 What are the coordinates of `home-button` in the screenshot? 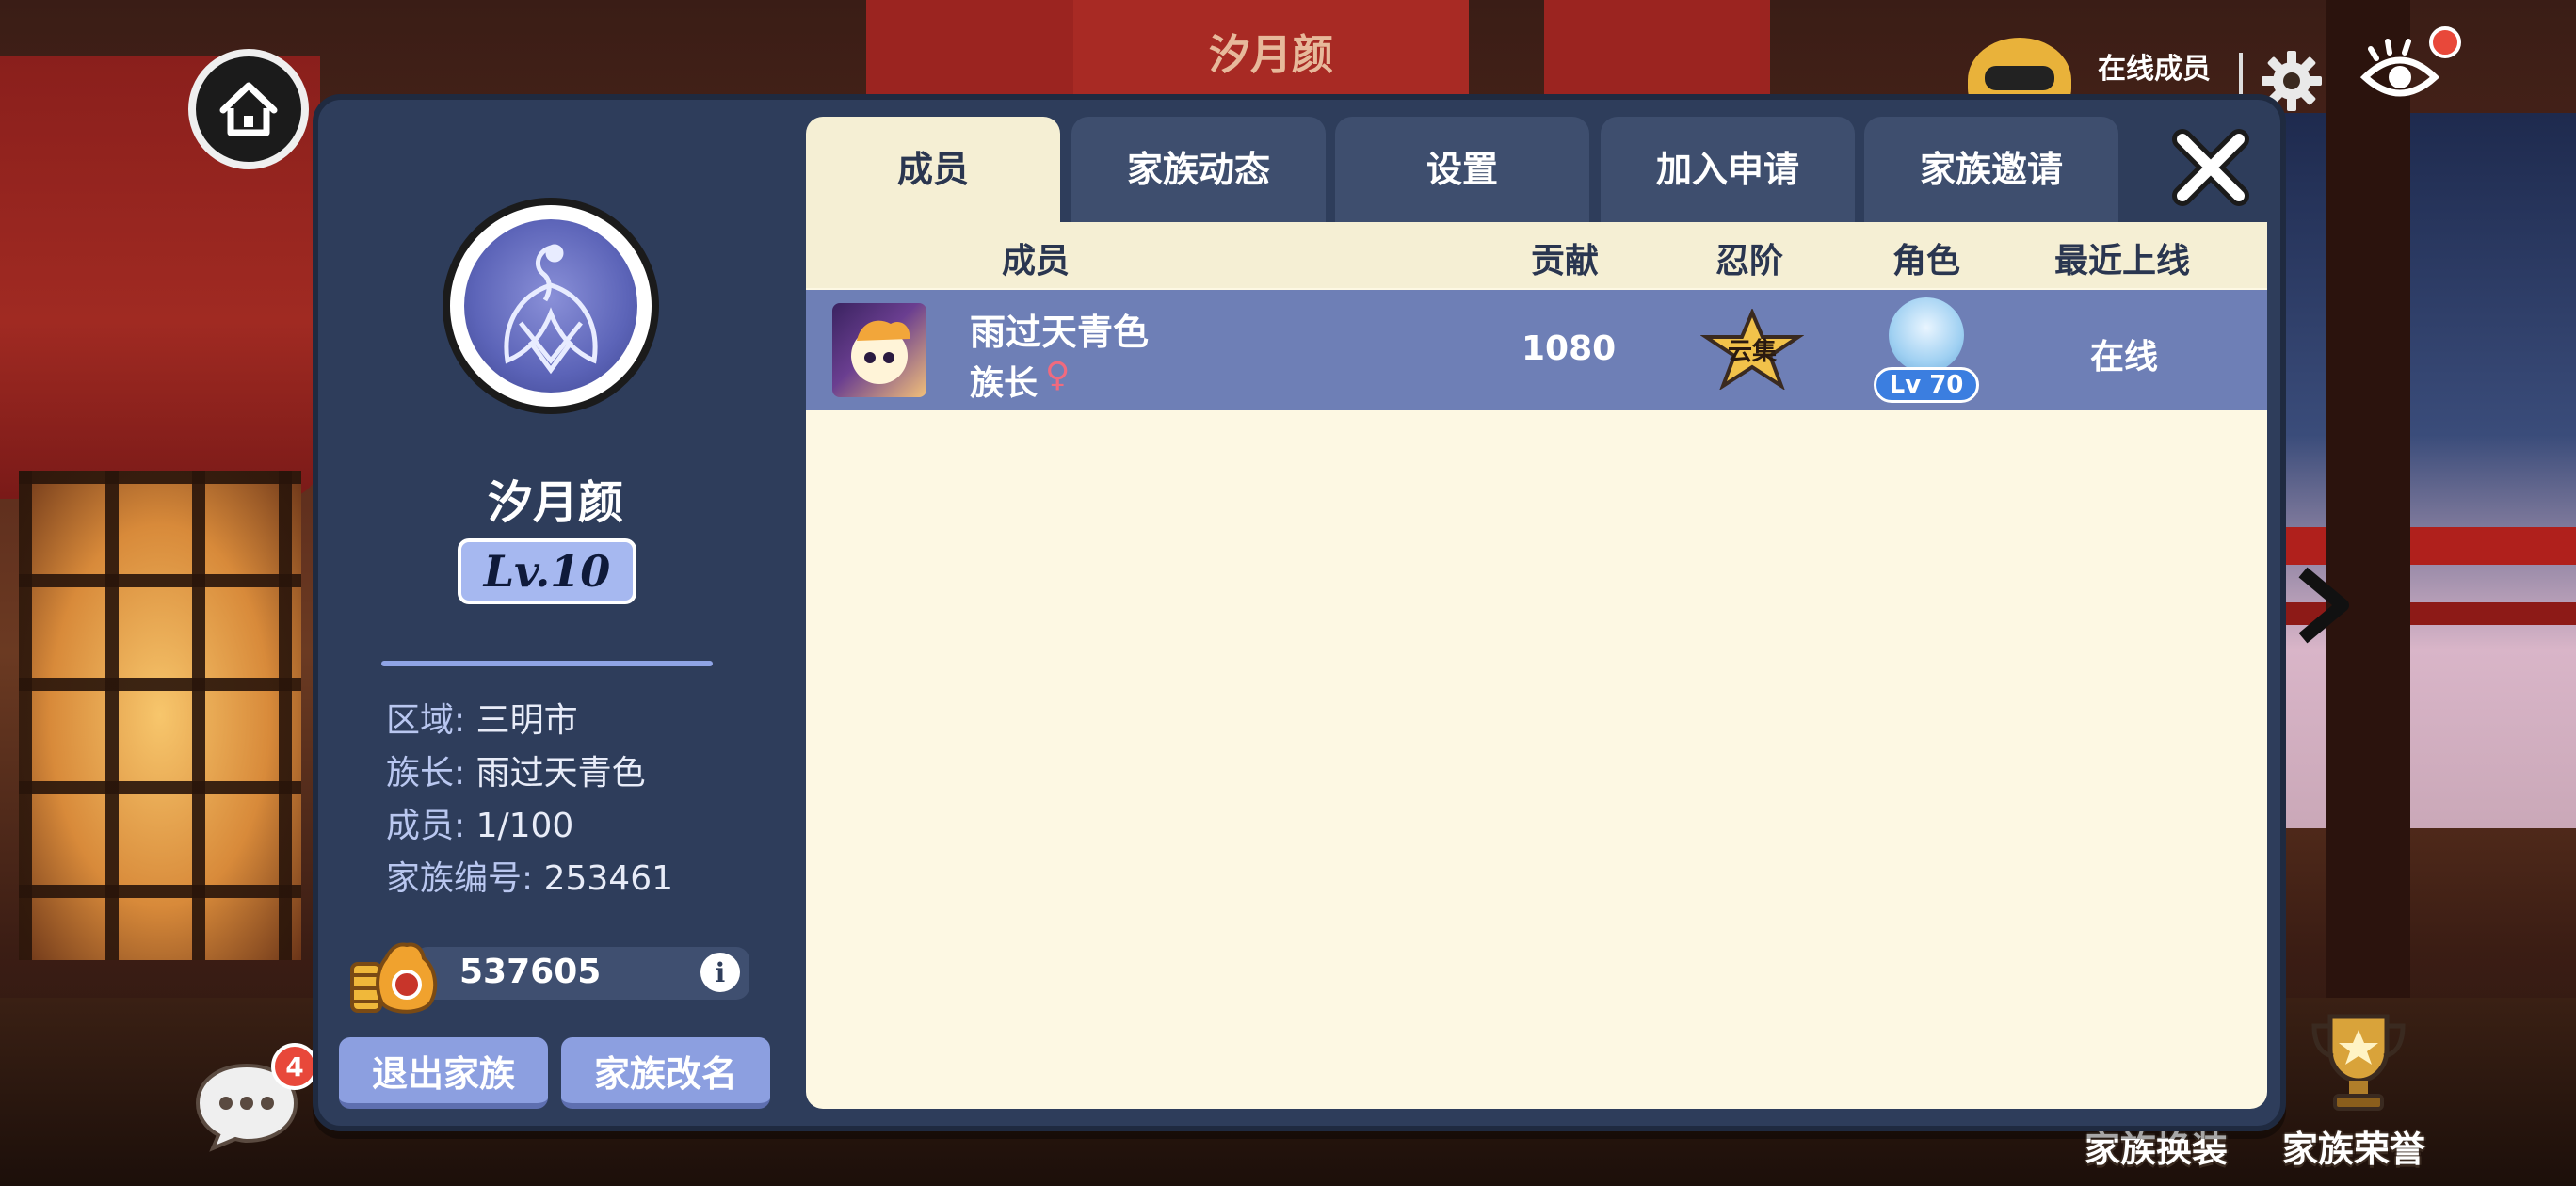 It's located at (248, 109).